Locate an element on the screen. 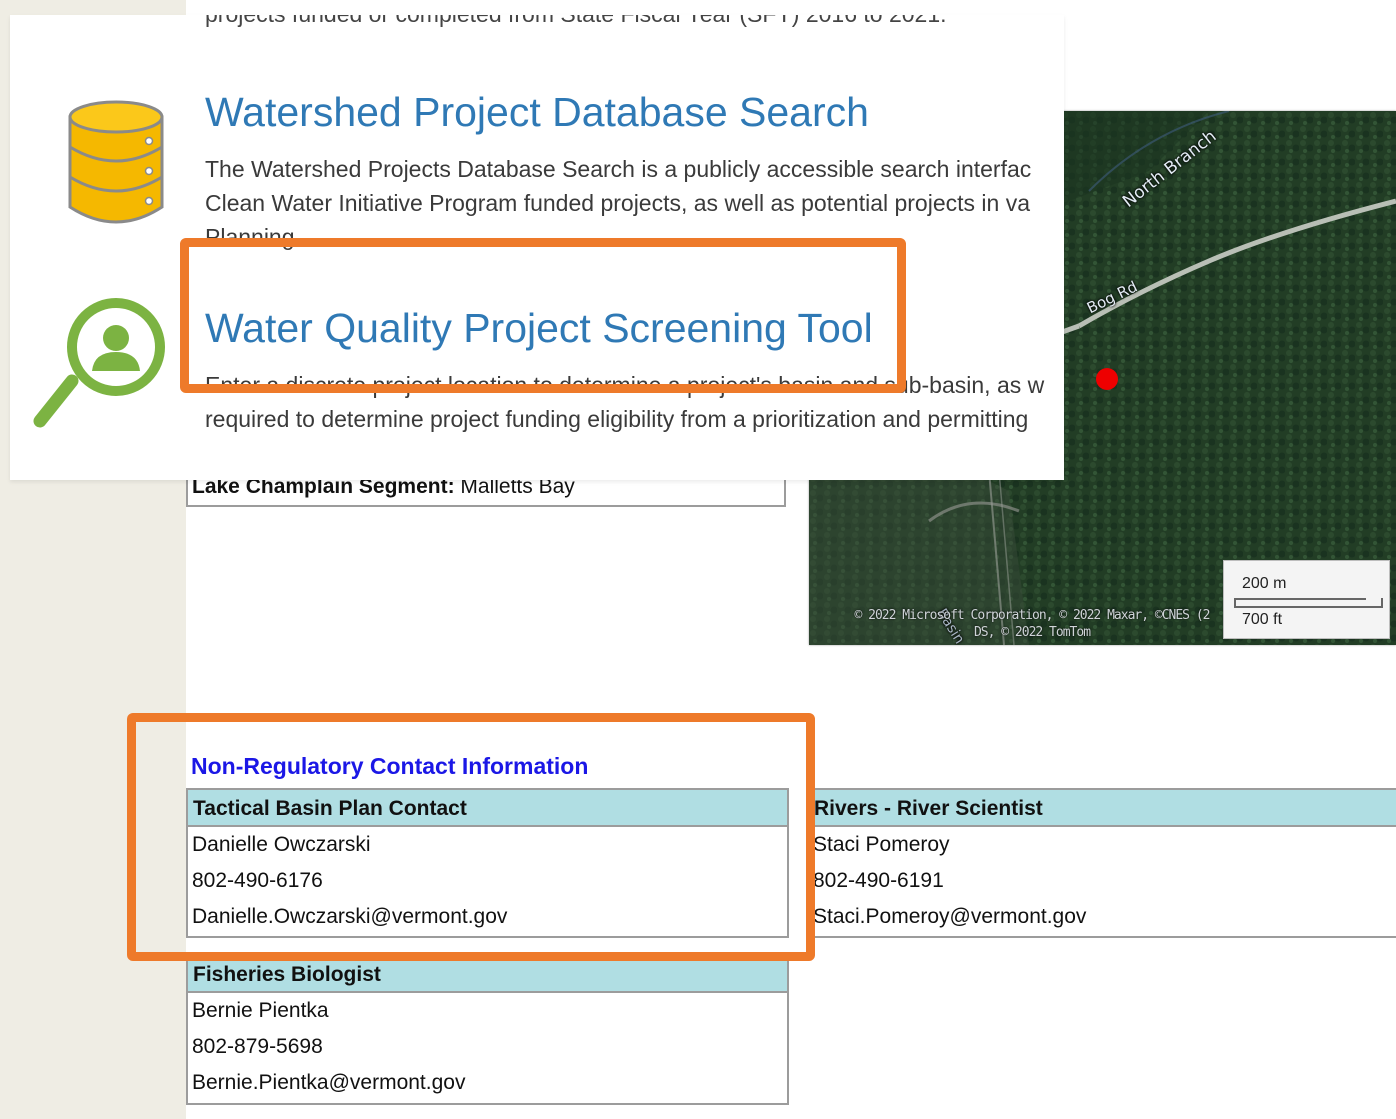  screening-tool-highlight is located at coordinates (543, 315).